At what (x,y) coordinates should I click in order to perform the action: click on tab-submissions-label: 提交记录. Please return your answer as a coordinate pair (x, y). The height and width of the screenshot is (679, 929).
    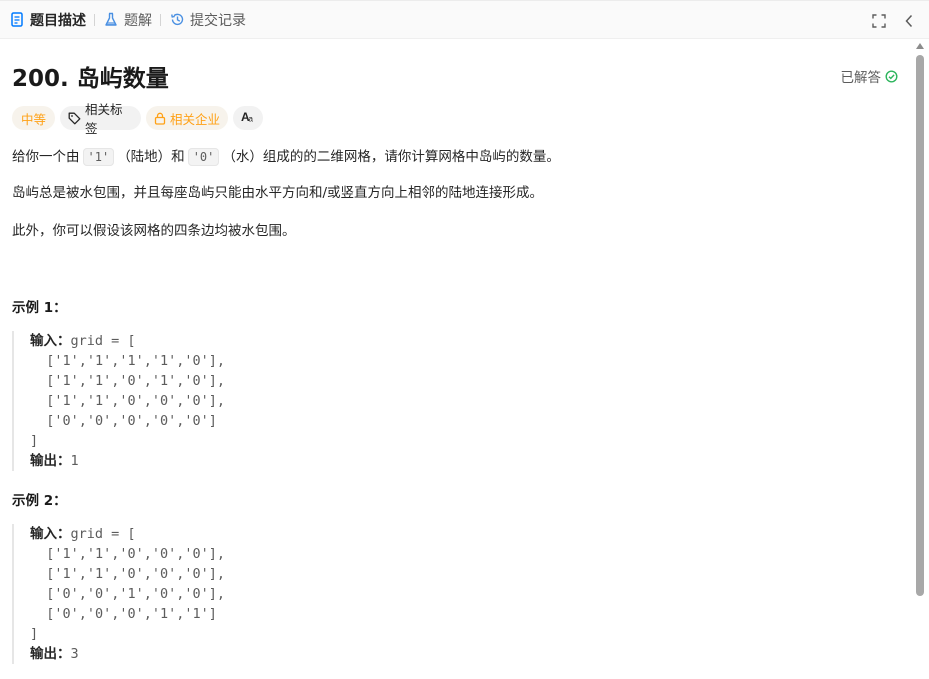
    Looking at the image, I should click on (218, 20).